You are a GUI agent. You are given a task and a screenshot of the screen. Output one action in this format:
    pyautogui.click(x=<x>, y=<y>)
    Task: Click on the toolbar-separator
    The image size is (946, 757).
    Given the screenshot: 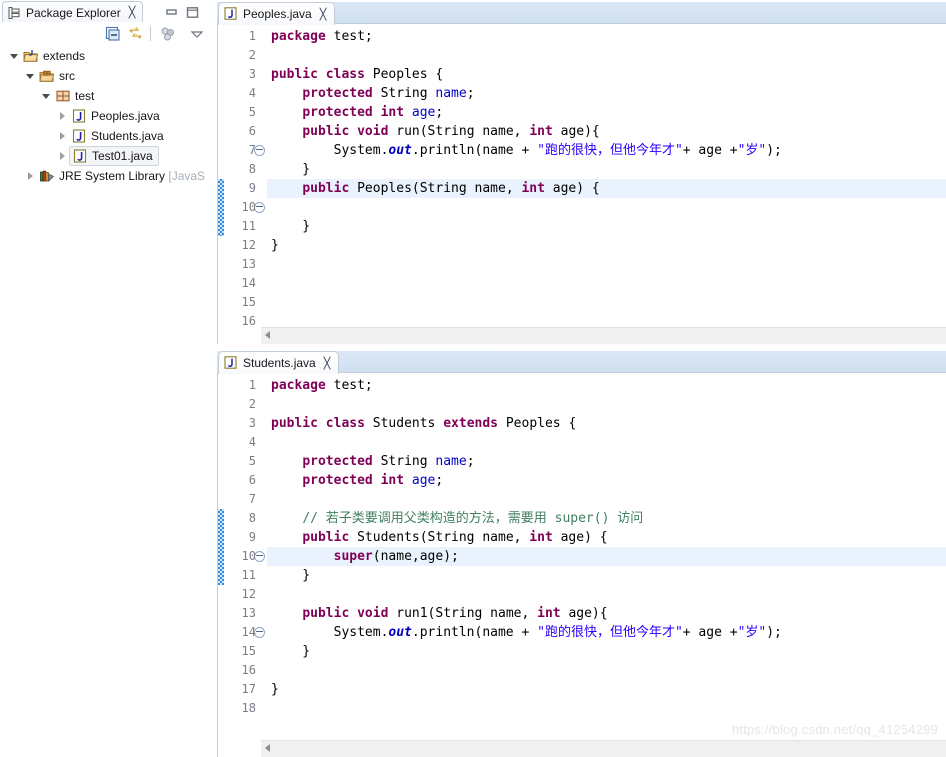 What is the action you would take?
    pyautogui.click(x=150, y=33)
    